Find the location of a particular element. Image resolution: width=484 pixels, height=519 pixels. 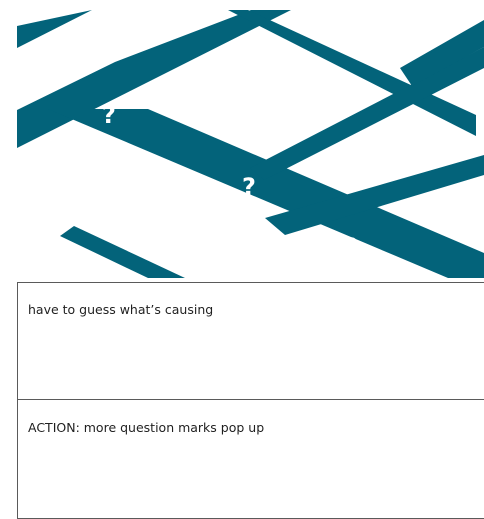

question-mark-5: ? is located at coordinates (351, 247).